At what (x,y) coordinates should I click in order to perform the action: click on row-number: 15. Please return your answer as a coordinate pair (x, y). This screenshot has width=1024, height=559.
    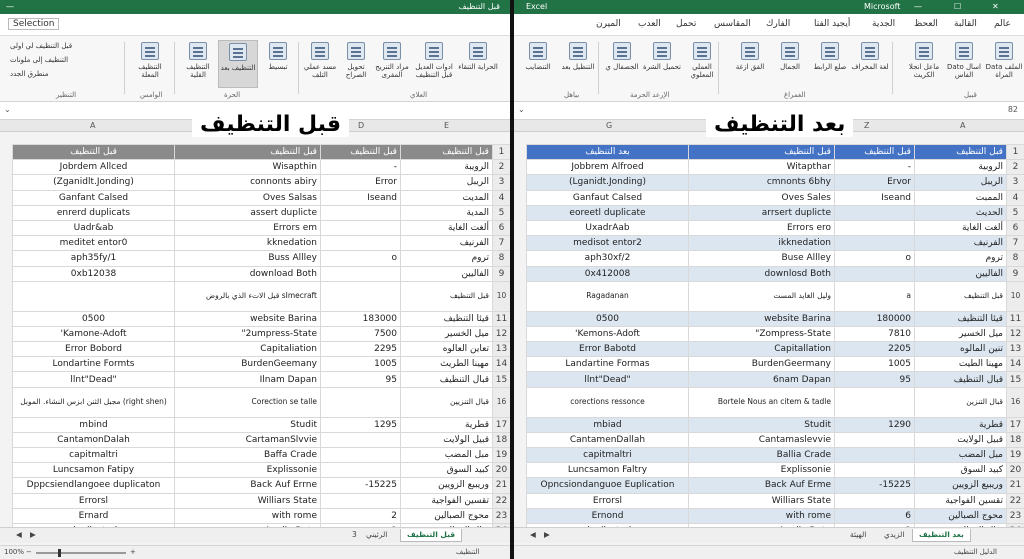
    Looking at the image, I should click on (501, 379).